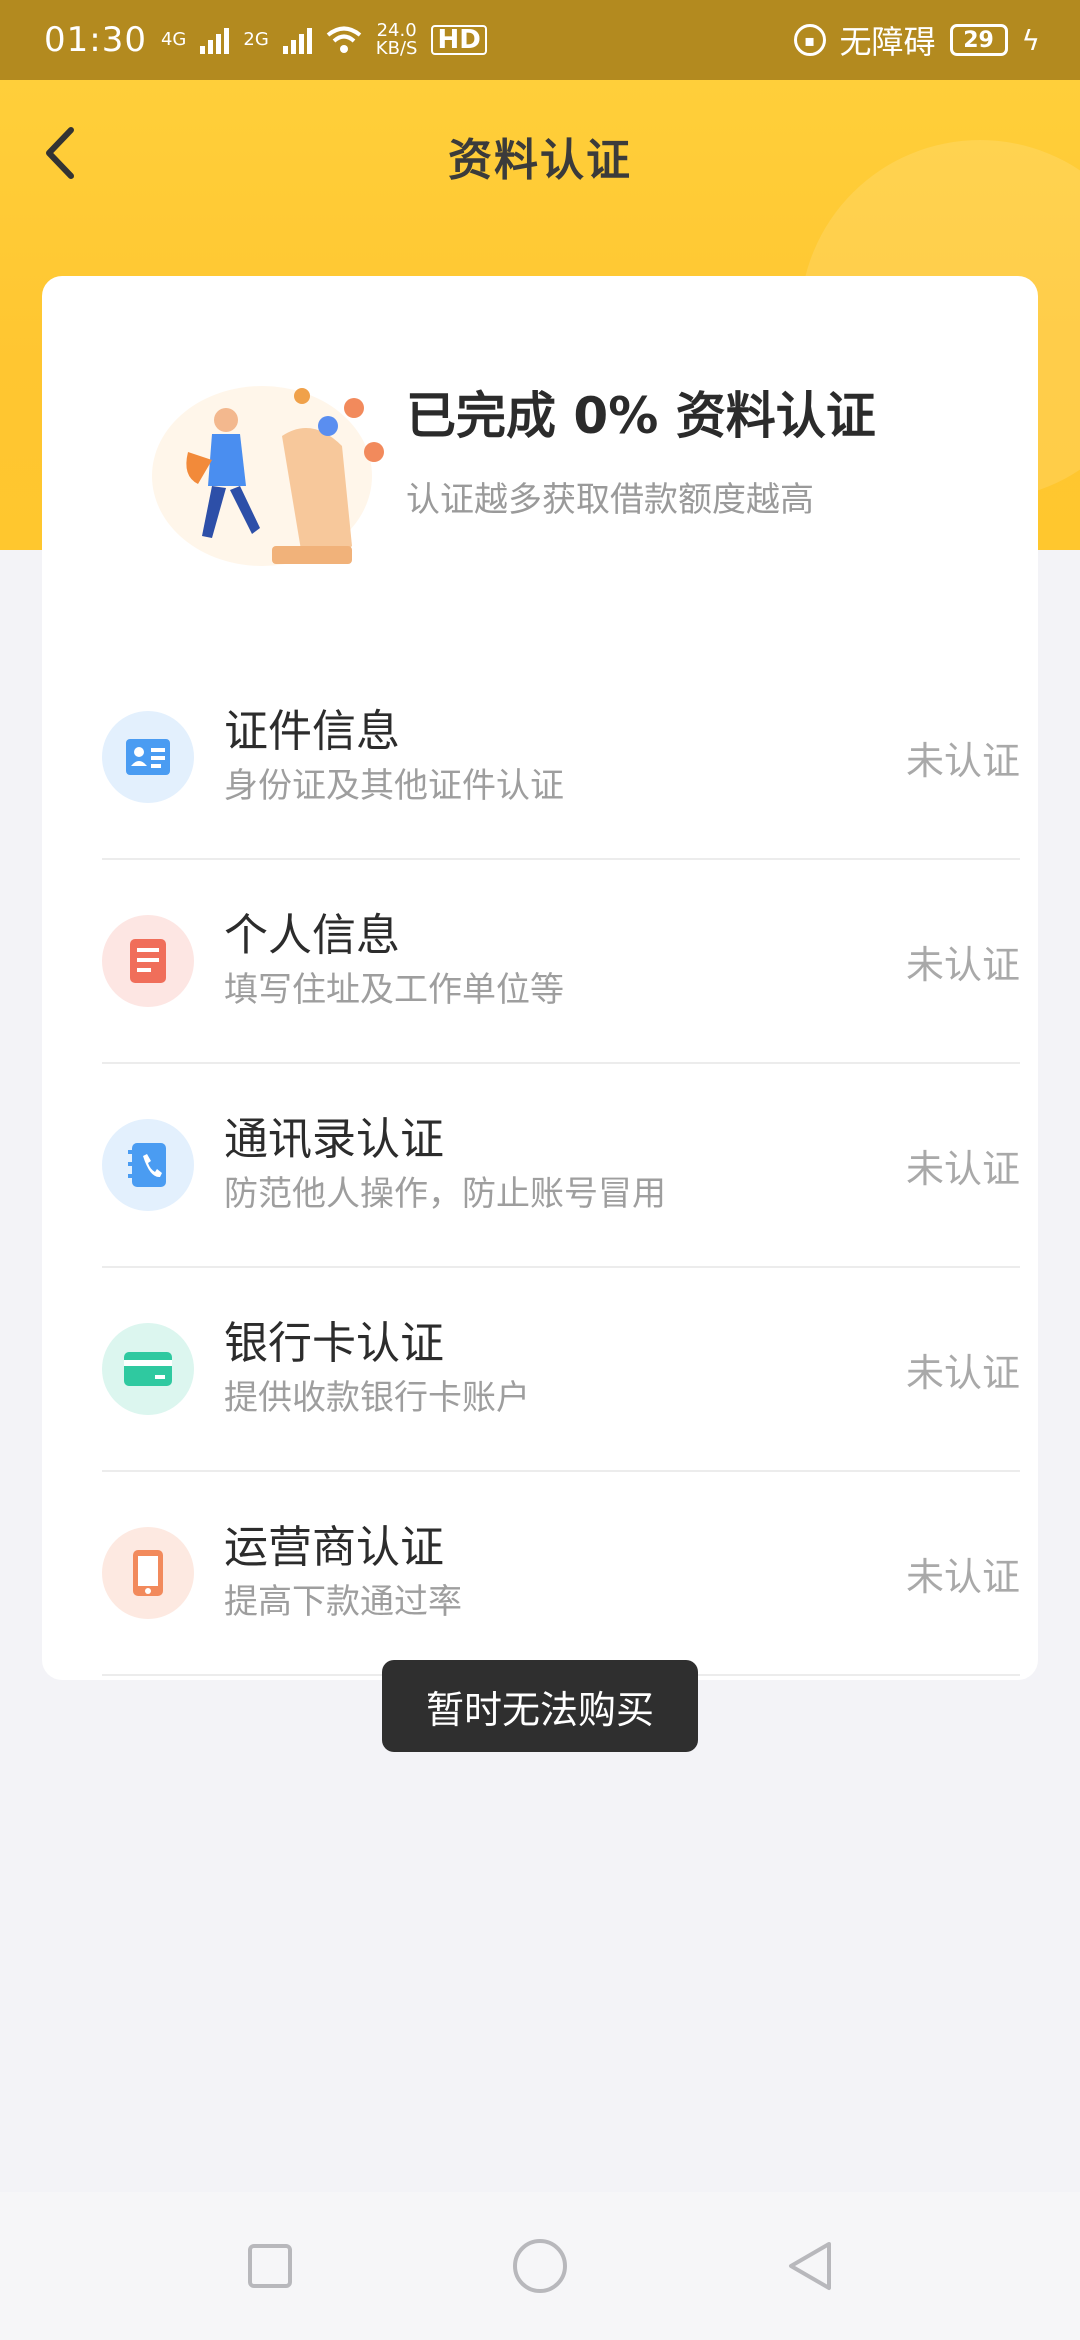 This screenshot has height=2340, width=1080. What do you see at coordinates (215, 40) in the screenshot?
I see `signal-icon` at bounding box center [215, 40].